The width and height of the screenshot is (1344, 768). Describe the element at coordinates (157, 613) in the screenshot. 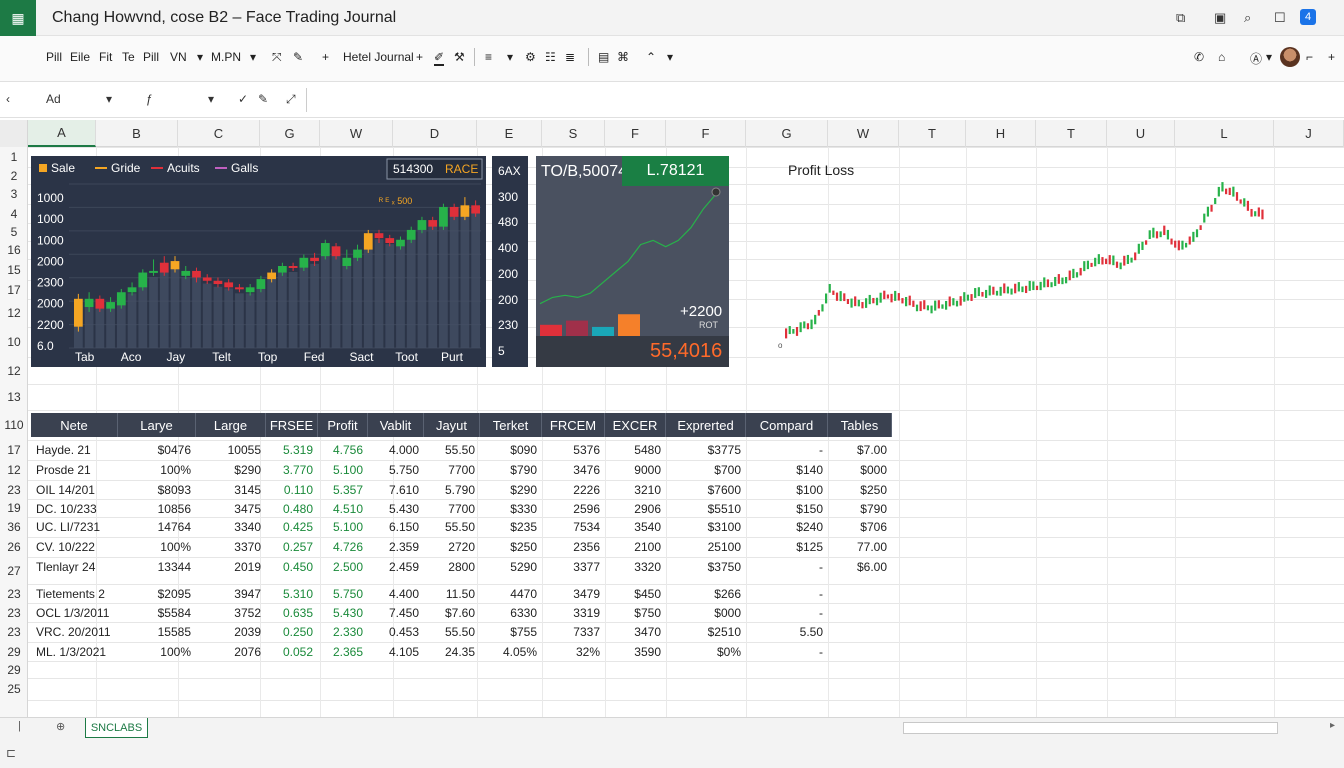

I see `table-cell: $5584` at that location.